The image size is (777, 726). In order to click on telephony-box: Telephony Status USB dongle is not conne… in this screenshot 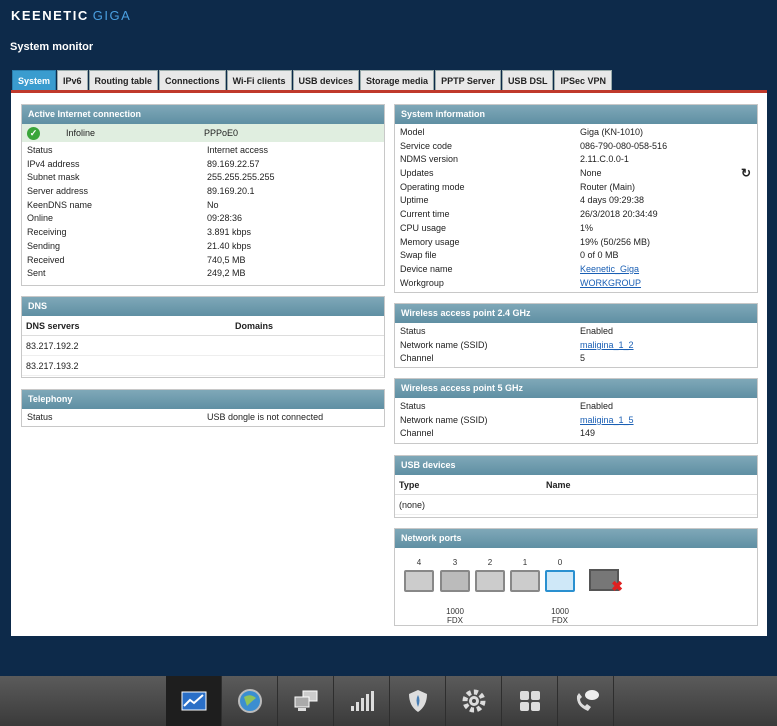, I will do `click(203, 408)`.